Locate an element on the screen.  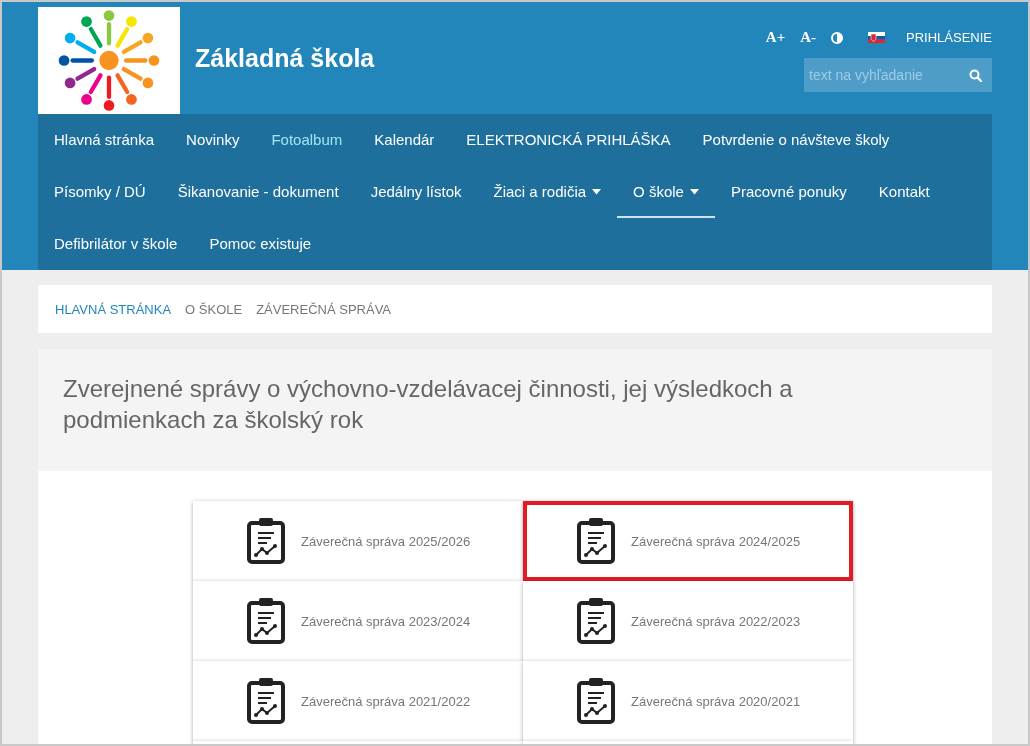
font-smaller-button: A- is located at coordinates (808, 37).